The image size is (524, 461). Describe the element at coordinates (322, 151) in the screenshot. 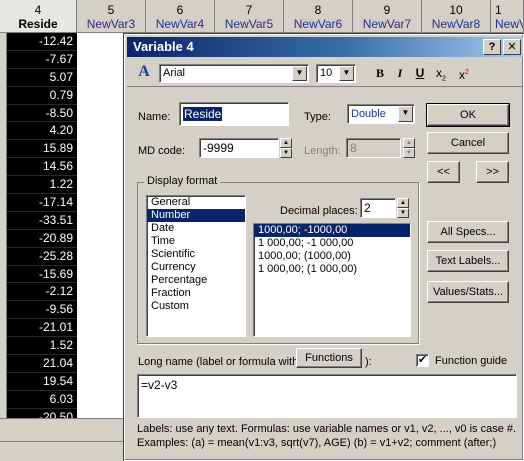

I see `length-label: Length:` at that location.